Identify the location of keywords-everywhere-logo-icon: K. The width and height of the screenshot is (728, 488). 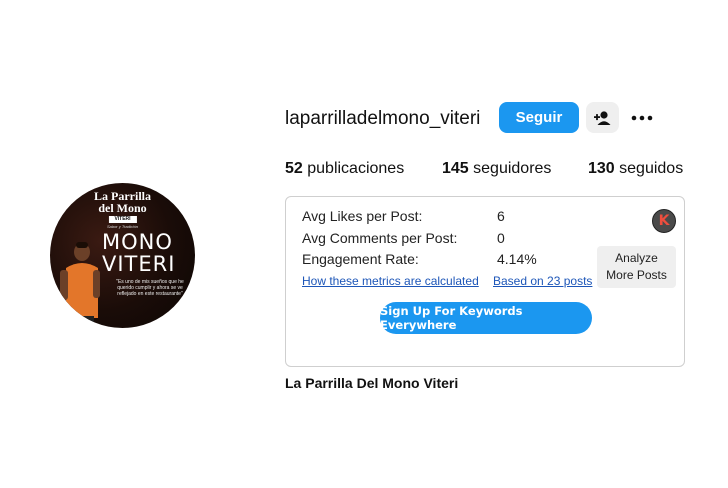
(664, 221).